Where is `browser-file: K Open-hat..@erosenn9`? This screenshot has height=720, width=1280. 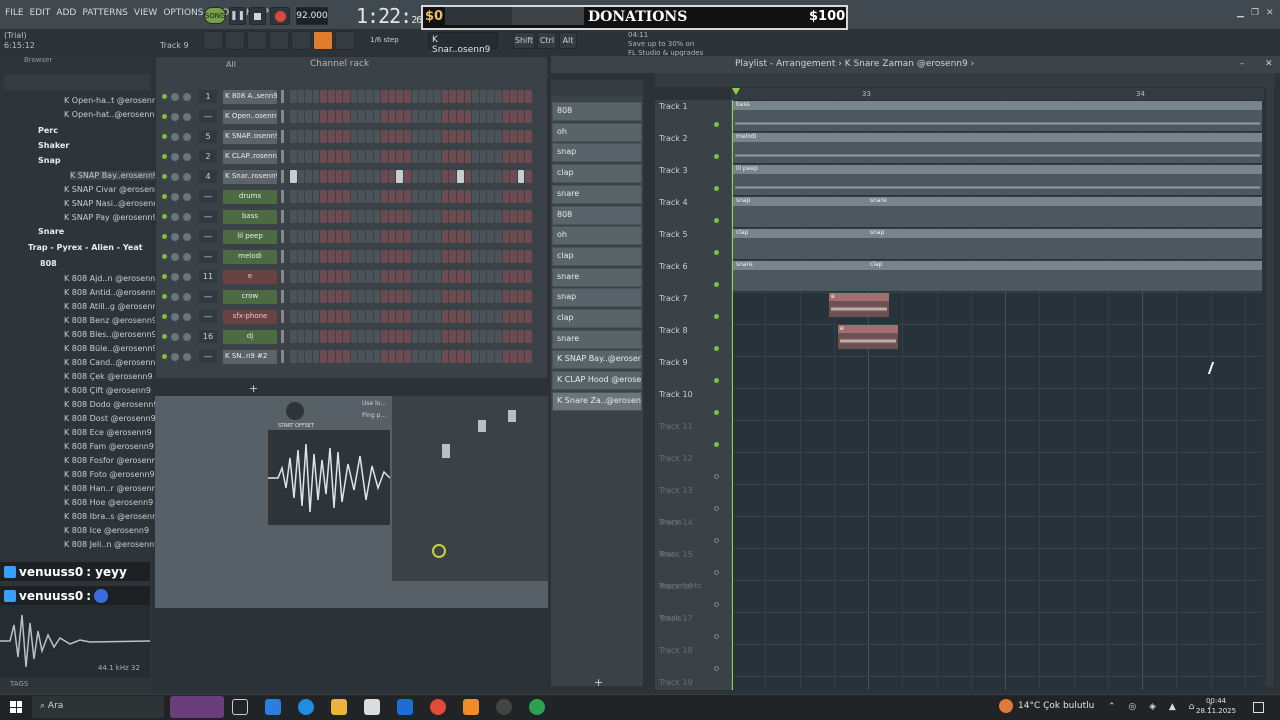 browser-file: K Open-hat..@erosenn9 is located at coordinates (112, 114).